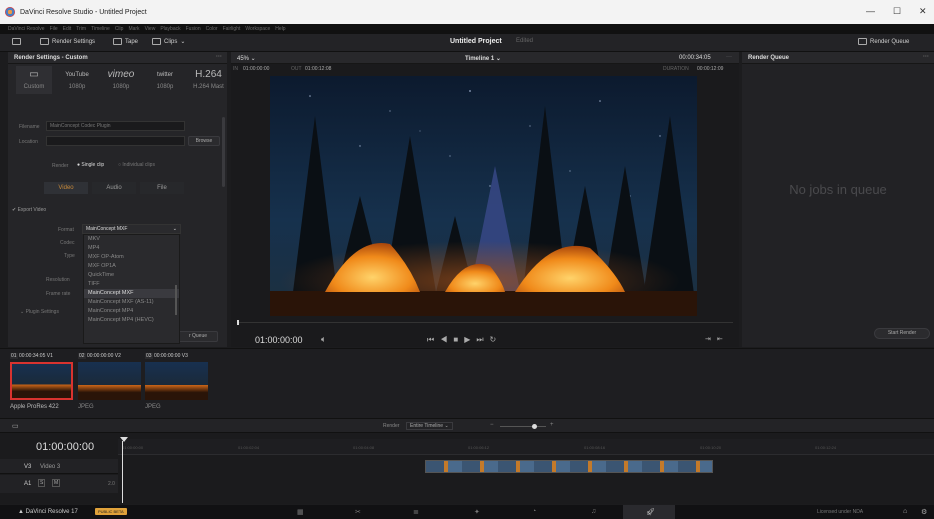 Image resolution: width=934 pixels, height=519 pixels. What do you see at coordinates (482, 339) in the screenshot?
I see `go-to-end-icon: ⏭︎` at bounding box center [482, 339].